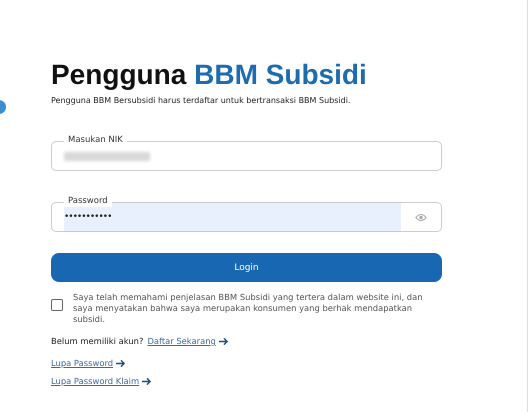 The height and width of the screenshot is (412, 528). I want to click on password-field: •••••••••••, so click(246, 217).